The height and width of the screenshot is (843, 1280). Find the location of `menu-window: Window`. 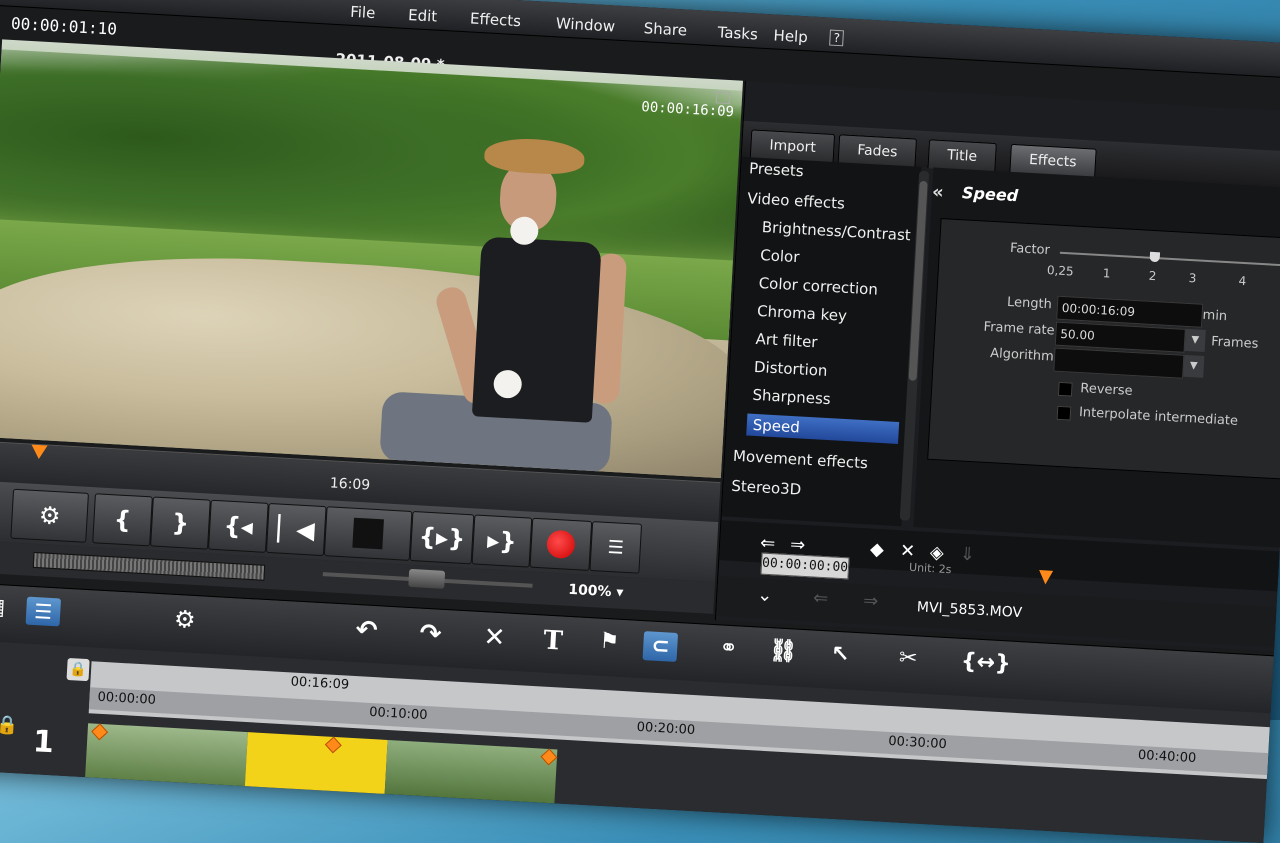

menu-window: Window is located at coordinates (585, 24).